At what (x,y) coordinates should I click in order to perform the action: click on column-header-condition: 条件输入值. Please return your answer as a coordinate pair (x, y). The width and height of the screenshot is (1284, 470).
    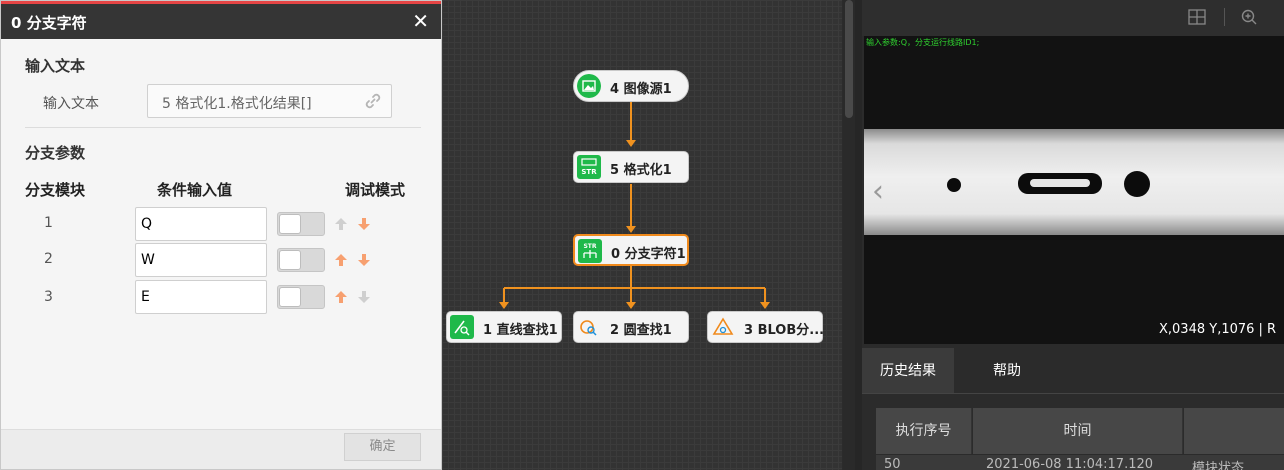
    Looking at the image, I should click on (195, 190).